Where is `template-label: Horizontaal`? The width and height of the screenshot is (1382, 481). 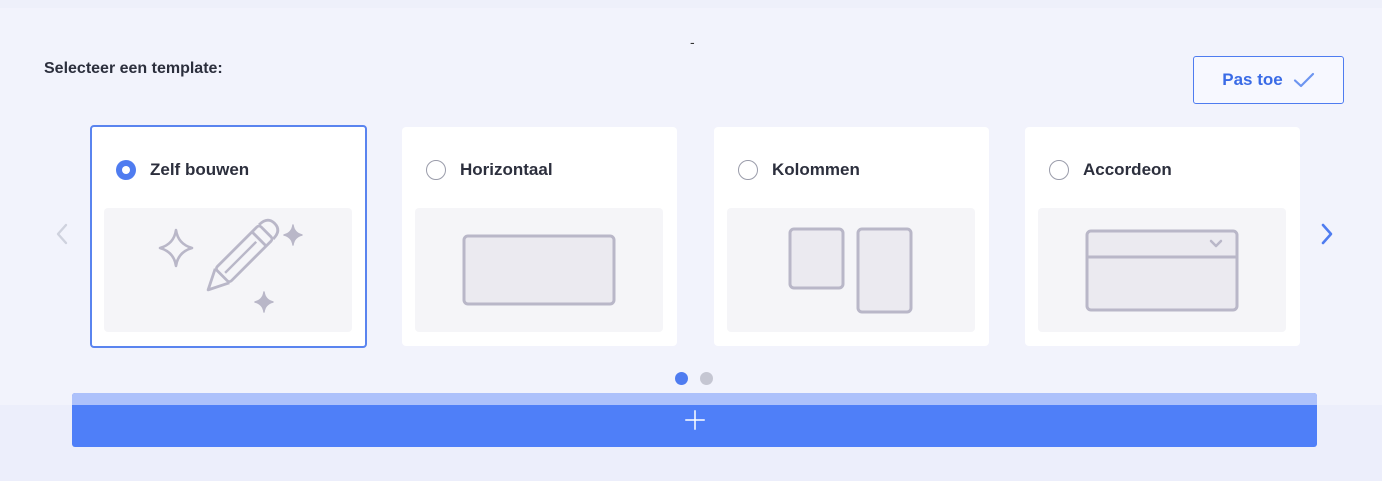
template-label: Horizontaal is located at coordinates (506, 169).